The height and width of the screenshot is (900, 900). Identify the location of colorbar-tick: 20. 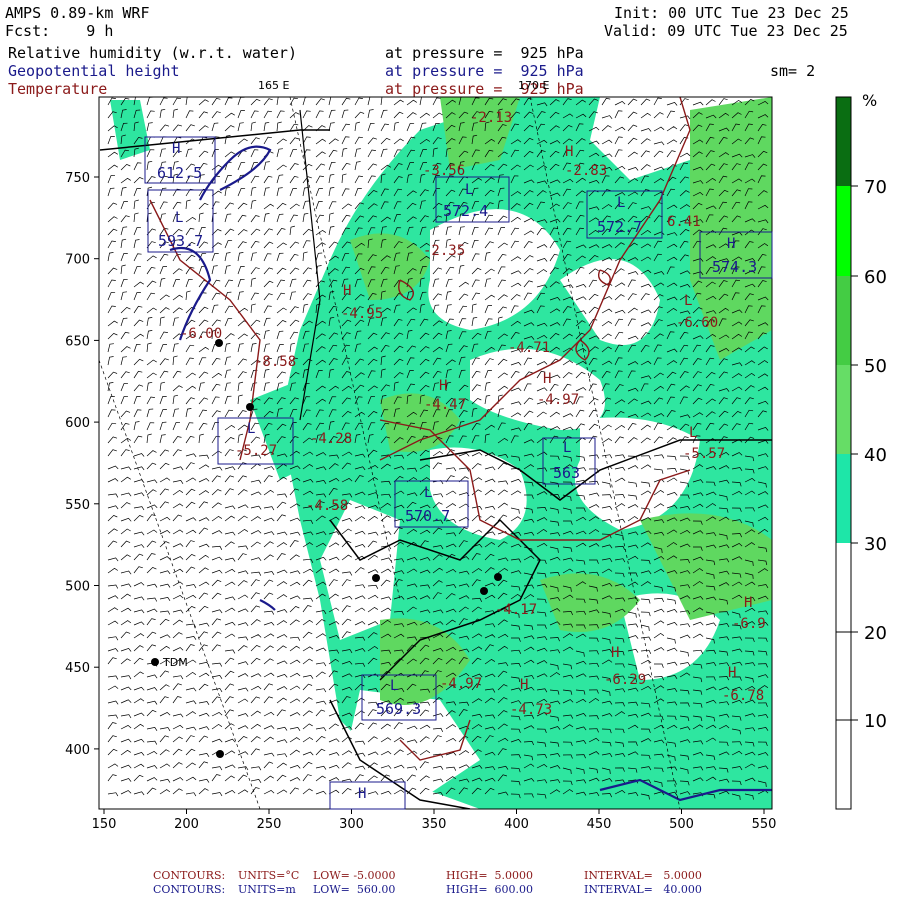
(875, 633).